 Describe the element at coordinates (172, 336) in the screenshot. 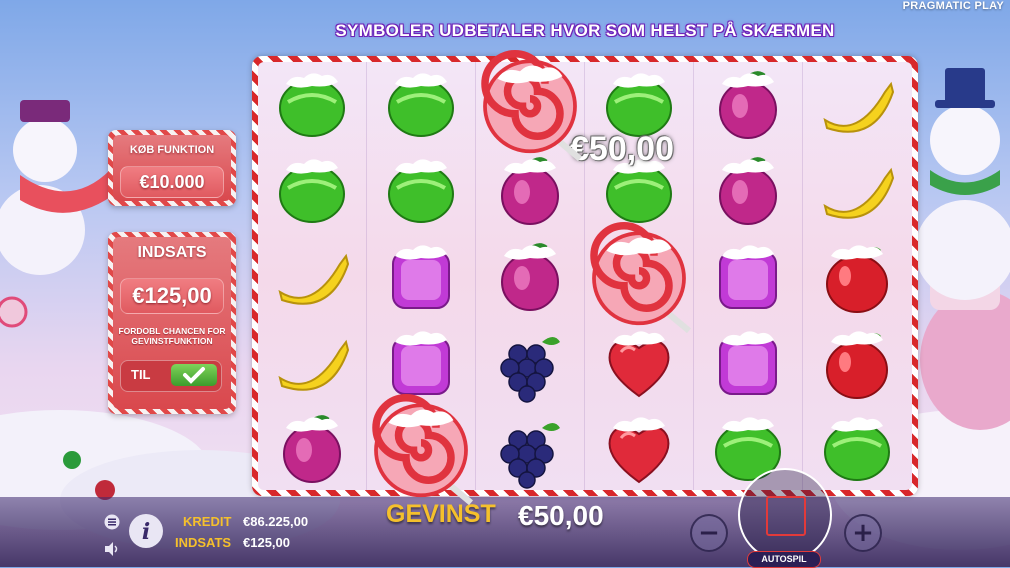

I see `ante-bet-description: FORDOBL CHANCEN FOR GEVINSTFUNKTION` at that location.